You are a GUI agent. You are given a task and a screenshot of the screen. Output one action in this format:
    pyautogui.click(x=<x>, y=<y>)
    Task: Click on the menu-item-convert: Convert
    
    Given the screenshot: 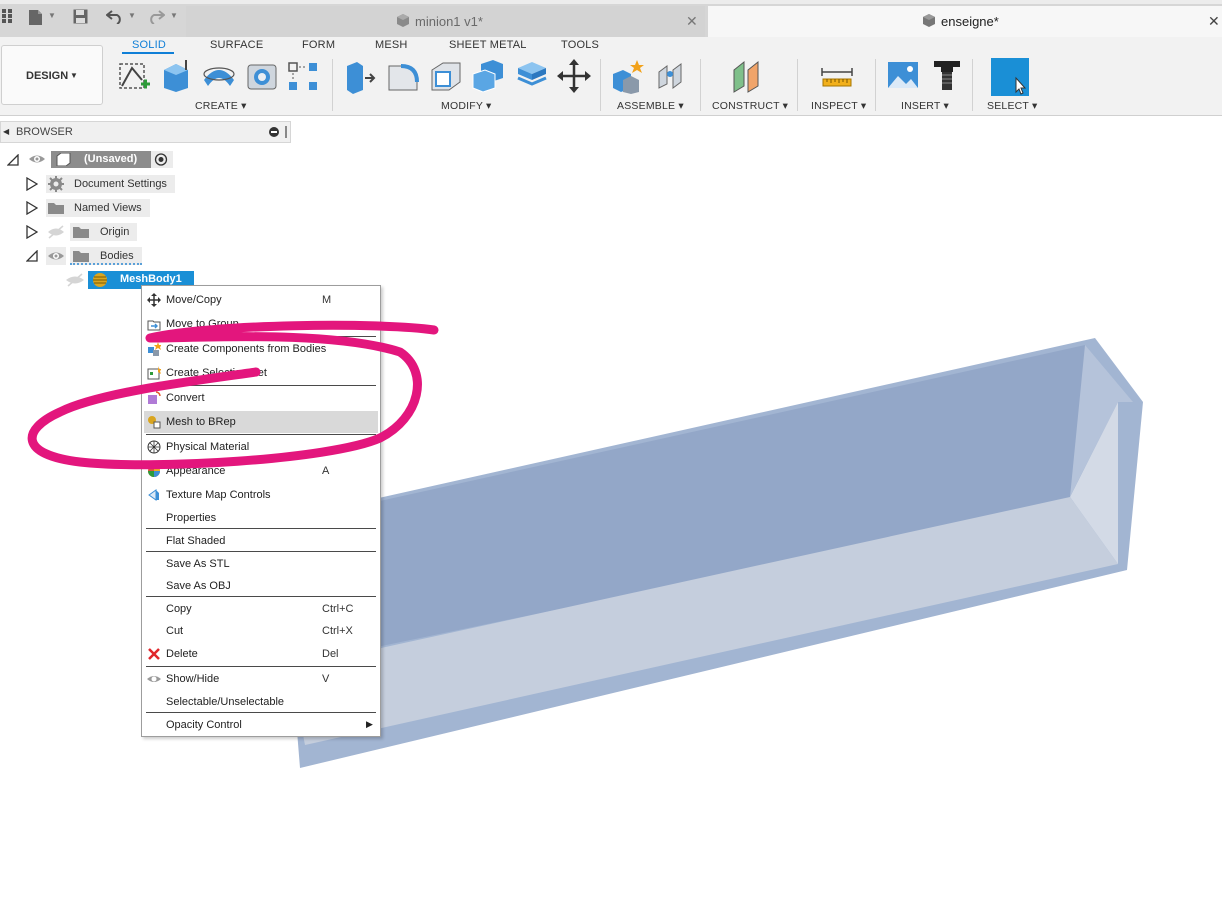 What is the action you would take?
    pyautogui.click(x=261, y=398)
    